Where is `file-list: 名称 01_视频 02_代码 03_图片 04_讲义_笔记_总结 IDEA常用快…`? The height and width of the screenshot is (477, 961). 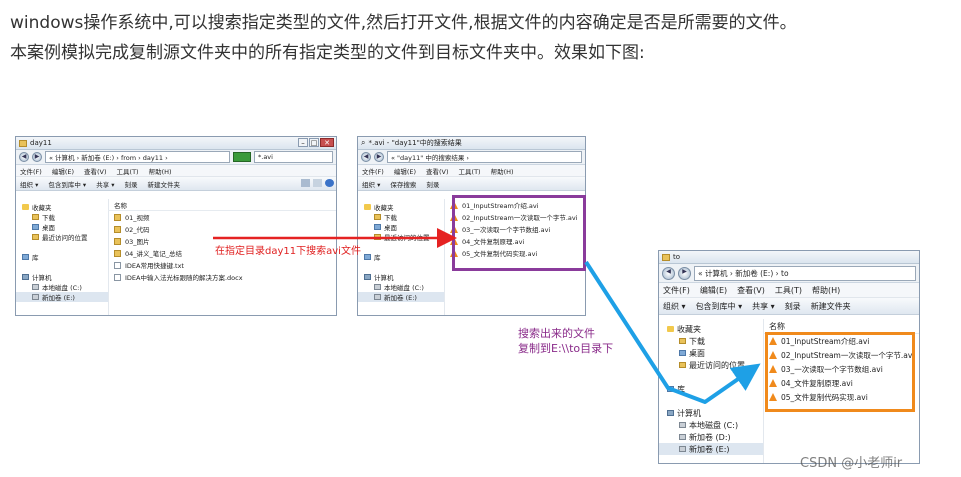 file-list: 名称 01_视频 02_代码 03_图片 04_讲义_笔记_总结 IDEA常用快… is located at coordinates (222, 241).